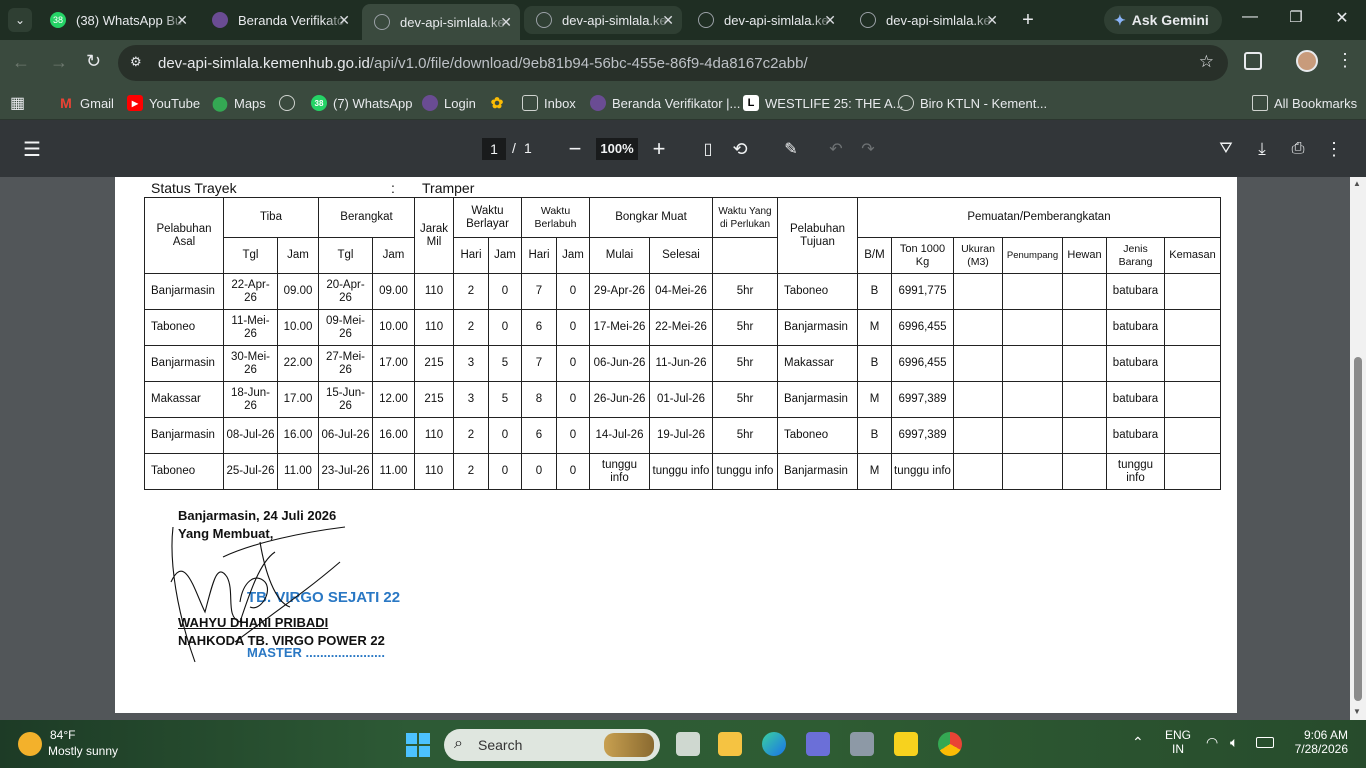 The height and width of the screenshot is (768, 1366). Describe the element at coordinates (434, 235) in the screenshot. I see `header-jarak-mil: Jarak Mil` at that location.